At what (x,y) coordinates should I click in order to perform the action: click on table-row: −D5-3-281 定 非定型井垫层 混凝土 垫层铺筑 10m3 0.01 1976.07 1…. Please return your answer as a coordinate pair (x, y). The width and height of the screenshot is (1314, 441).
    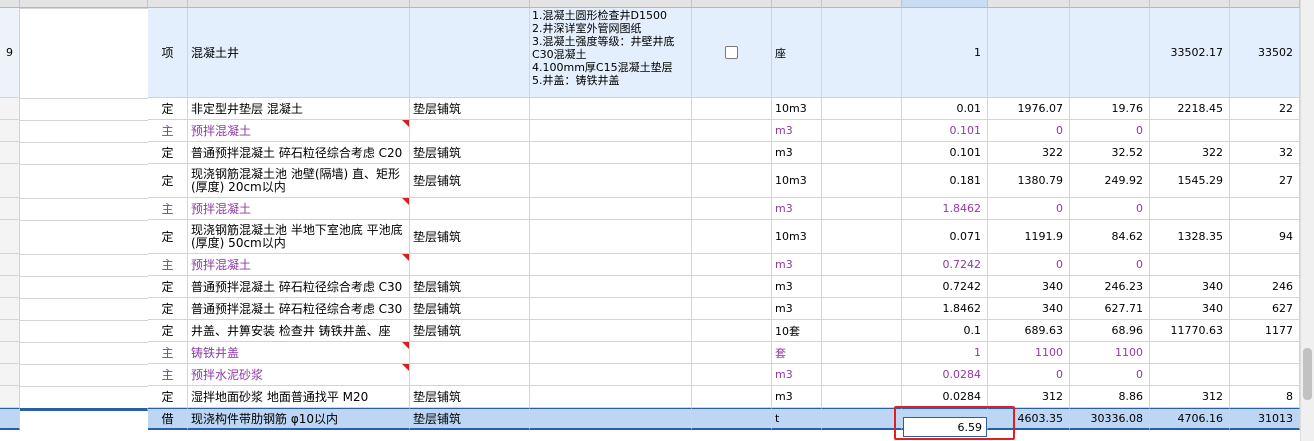
    Looking at the image, I should click on (650, 109).